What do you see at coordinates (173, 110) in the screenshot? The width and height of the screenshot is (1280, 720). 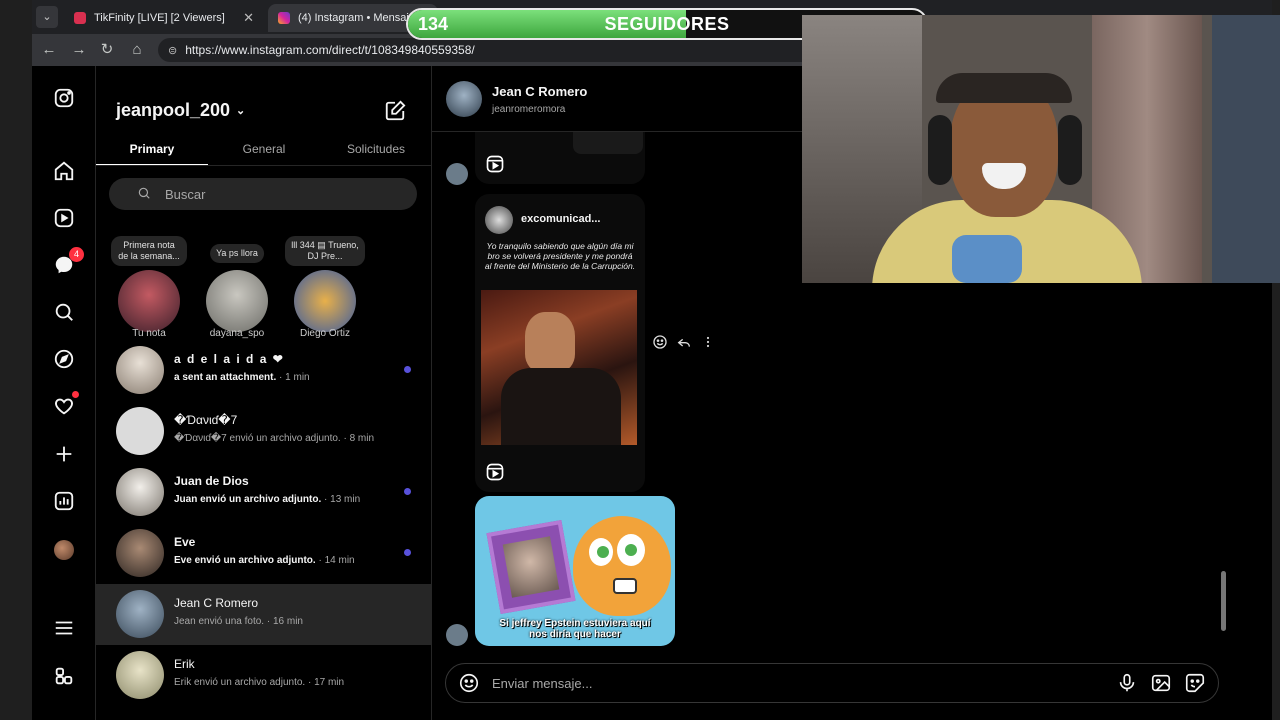 I see `username: jeanpool_200` at bounding box center [173, 110].